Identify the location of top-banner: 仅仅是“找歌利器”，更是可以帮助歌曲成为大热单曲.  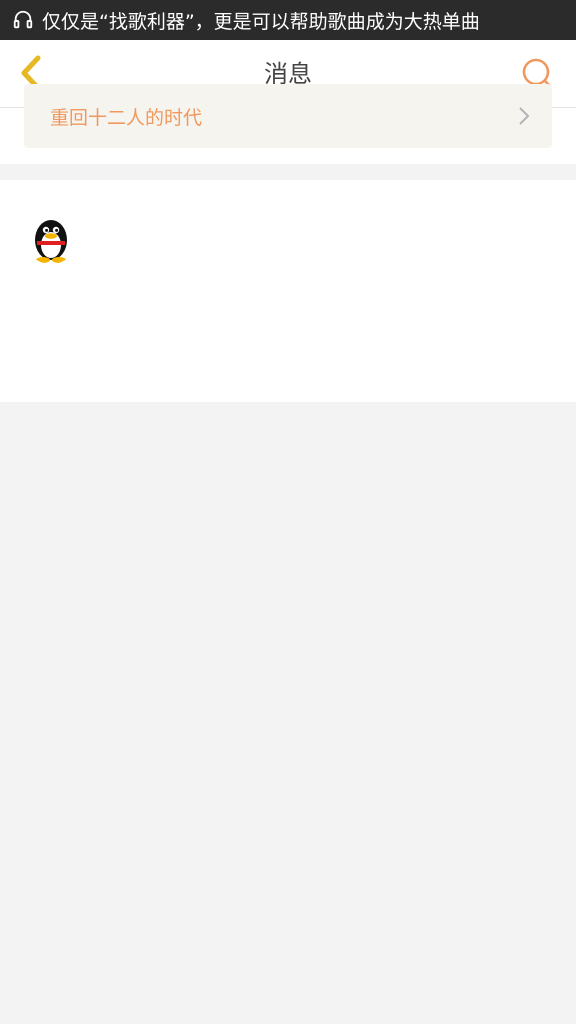
(288, 20).